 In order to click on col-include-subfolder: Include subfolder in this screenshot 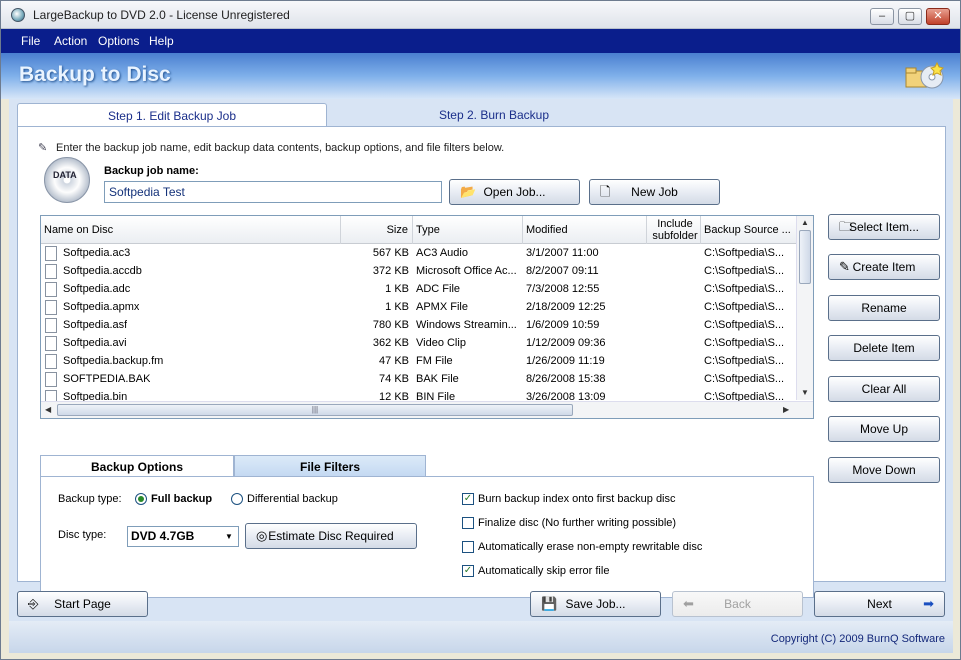, I will do `click(674, 230)`.